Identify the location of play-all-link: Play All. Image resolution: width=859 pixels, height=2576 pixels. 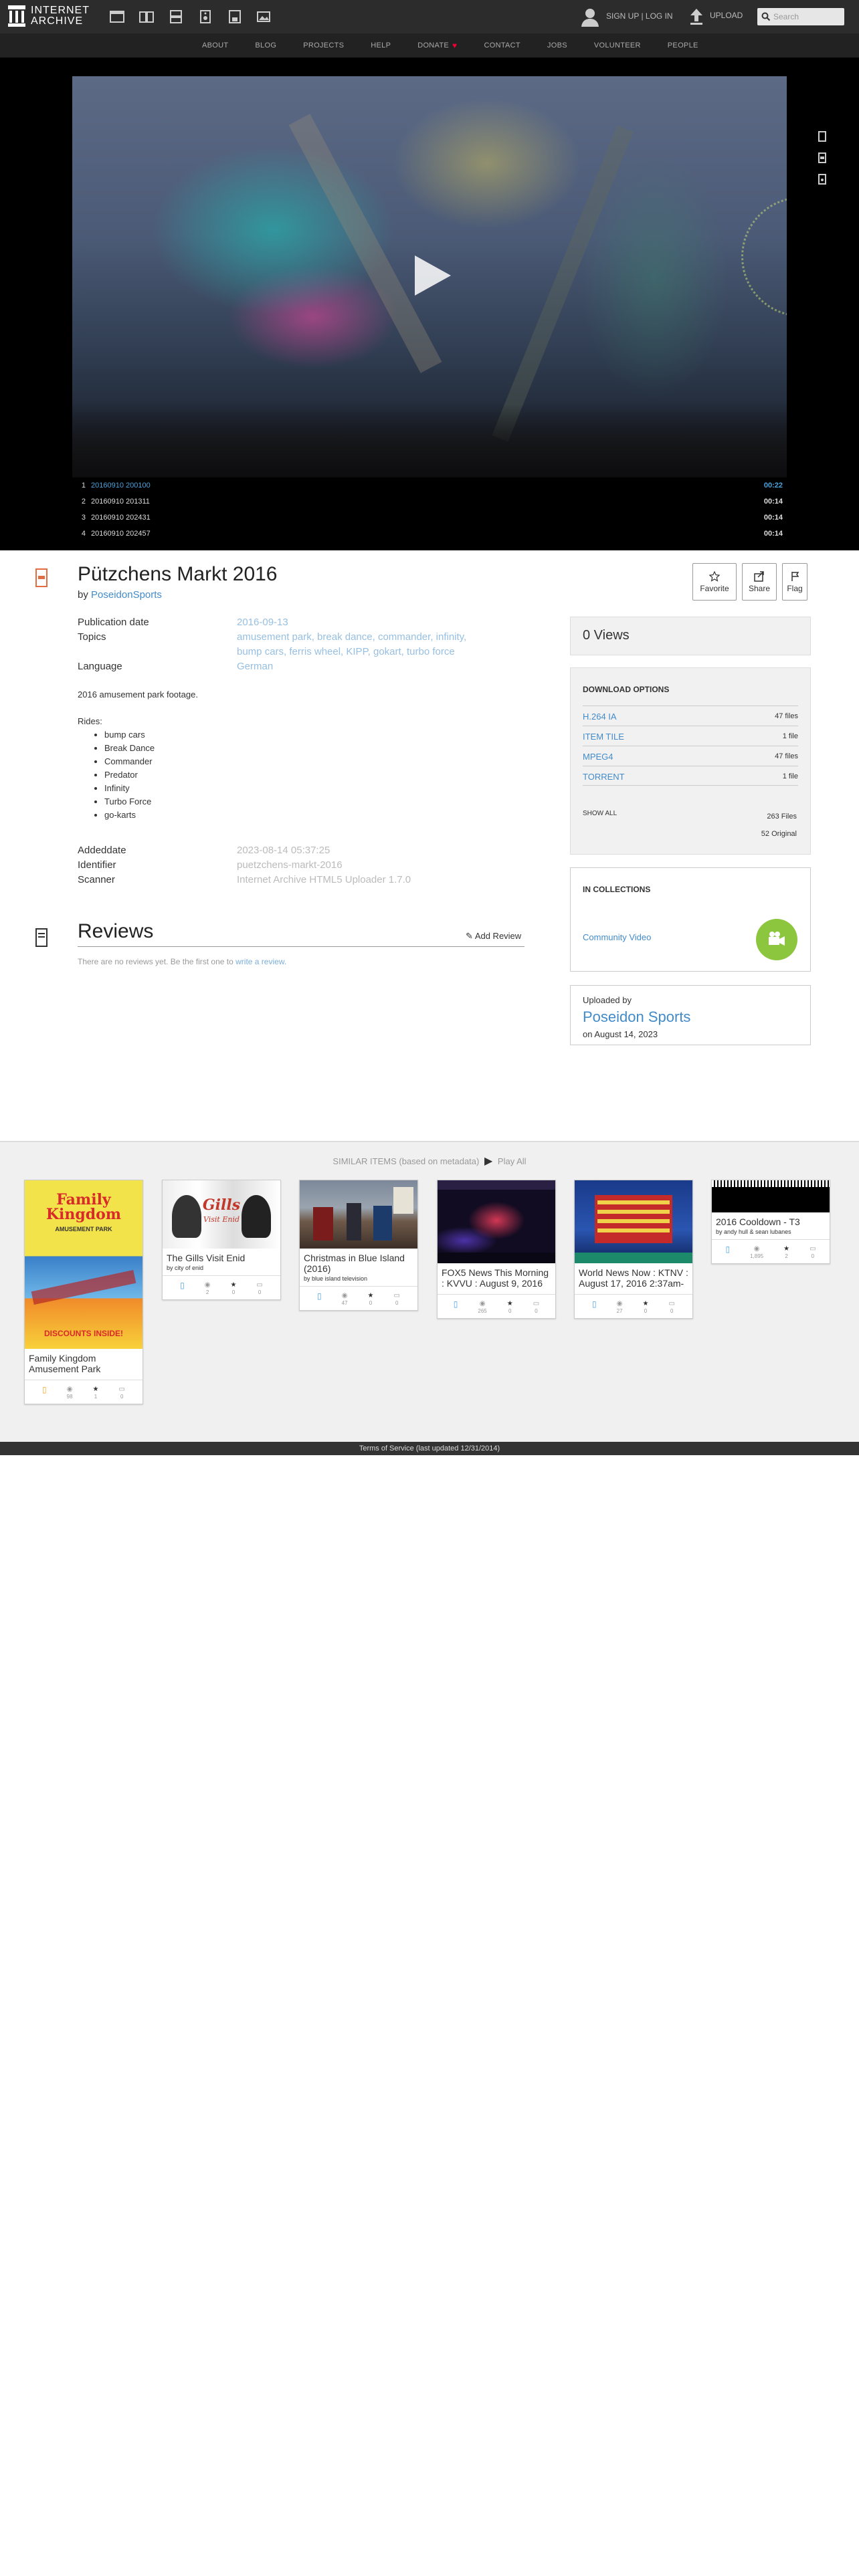
(512, 1161).